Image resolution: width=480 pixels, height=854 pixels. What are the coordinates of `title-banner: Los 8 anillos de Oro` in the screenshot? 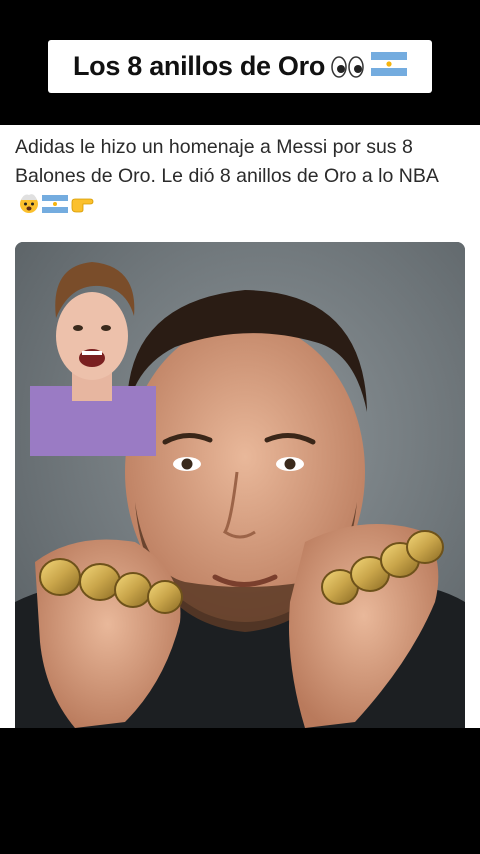 It's located at (240, 66).